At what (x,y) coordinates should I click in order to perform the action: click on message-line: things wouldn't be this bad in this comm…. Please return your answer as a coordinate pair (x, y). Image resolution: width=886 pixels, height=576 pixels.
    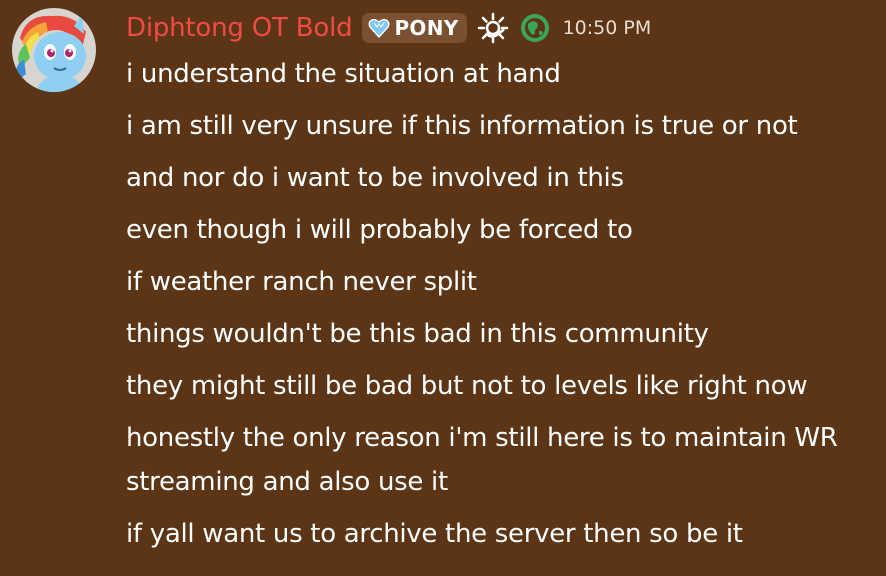
    Looking at the image, I should click on (417, 334).